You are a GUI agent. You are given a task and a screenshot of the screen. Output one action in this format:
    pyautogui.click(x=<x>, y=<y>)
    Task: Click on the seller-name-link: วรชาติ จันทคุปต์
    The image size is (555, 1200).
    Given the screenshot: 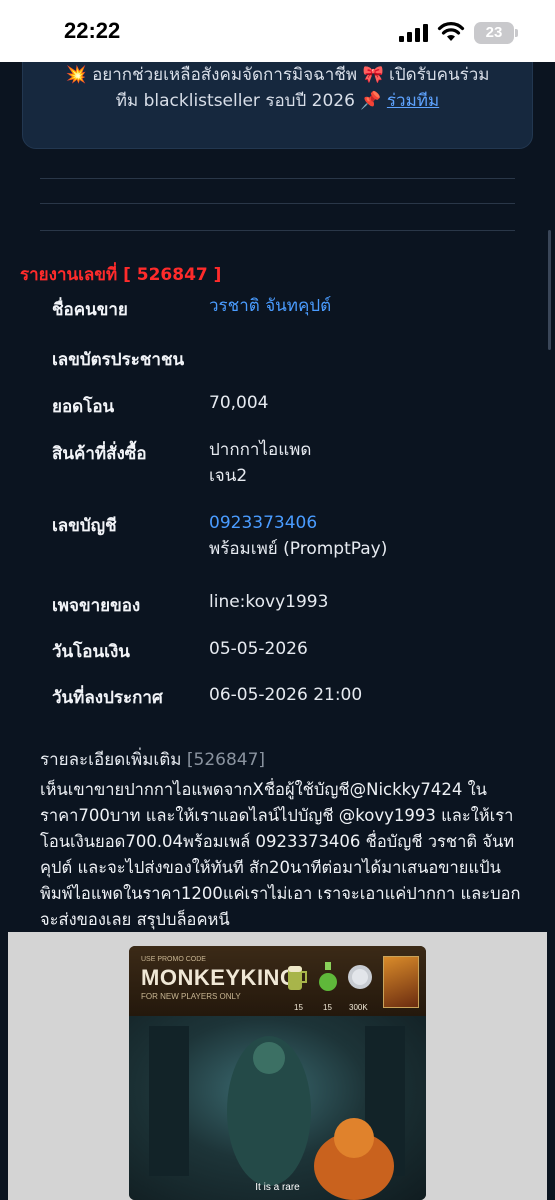 What is the action you would take?
    pyautogui.click(x=270, y=306)
    